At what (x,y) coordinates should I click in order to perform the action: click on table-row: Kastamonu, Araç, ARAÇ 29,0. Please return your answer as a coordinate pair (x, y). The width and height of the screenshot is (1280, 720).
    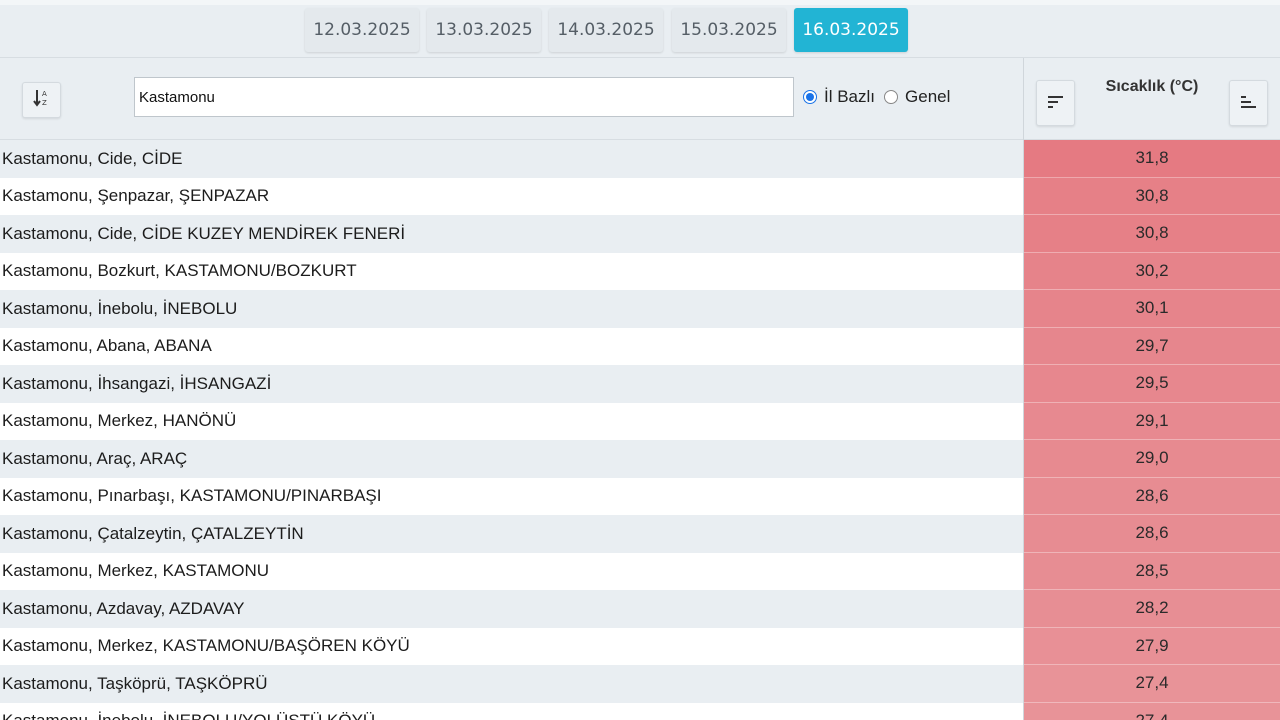
    Looking at the image, I should click on (640, 459).